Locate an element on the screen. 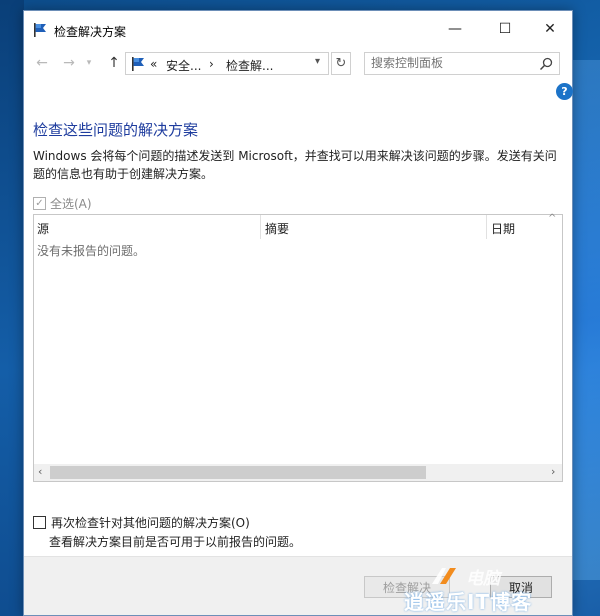 The height and width of the screenshot is (616, 600). window-title: 检查解决方案 is located at coordinates (90, 32).